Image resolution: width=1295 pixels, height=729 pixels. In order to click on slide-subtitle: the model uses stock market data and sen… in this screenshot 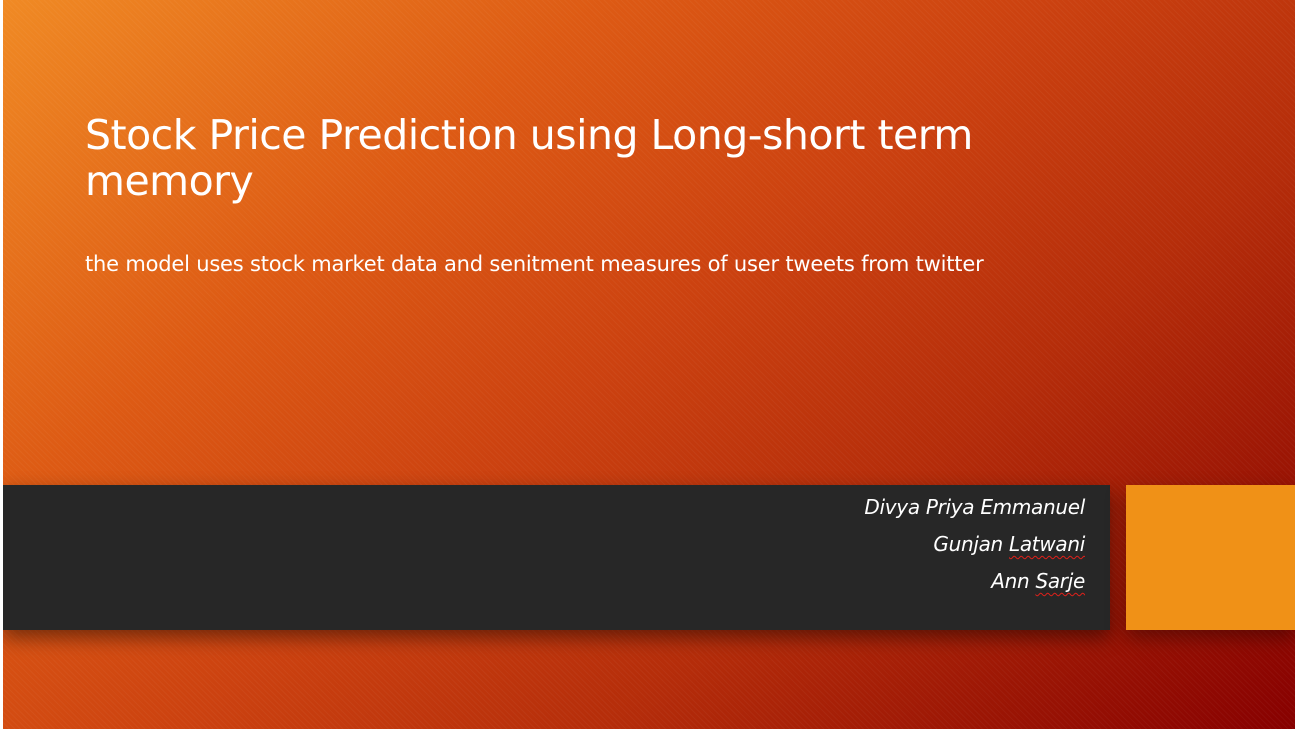, I will do `click(610, 264)`.